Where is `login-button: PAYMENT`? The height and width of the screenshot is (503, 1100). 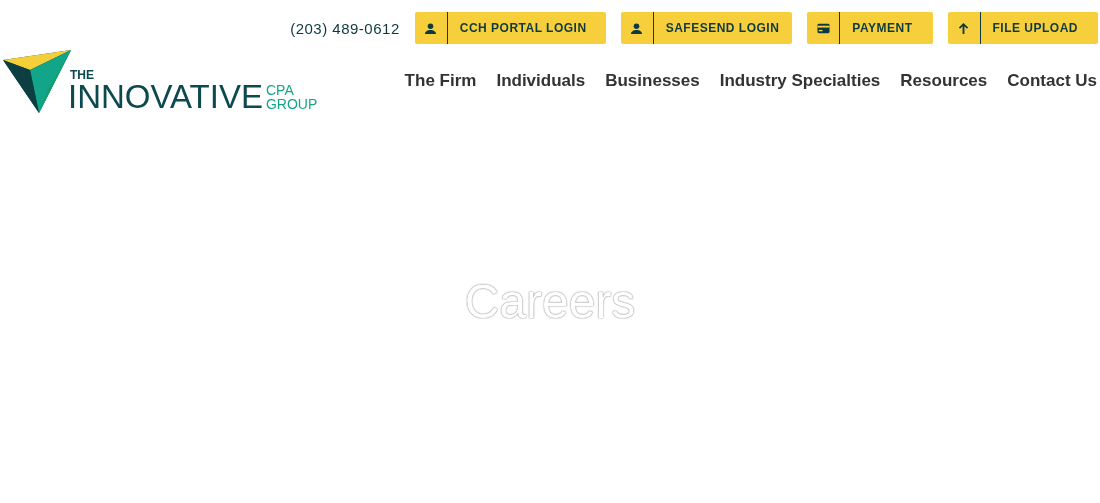
login-button: PAYMENT is located at coordinates (870, 28).